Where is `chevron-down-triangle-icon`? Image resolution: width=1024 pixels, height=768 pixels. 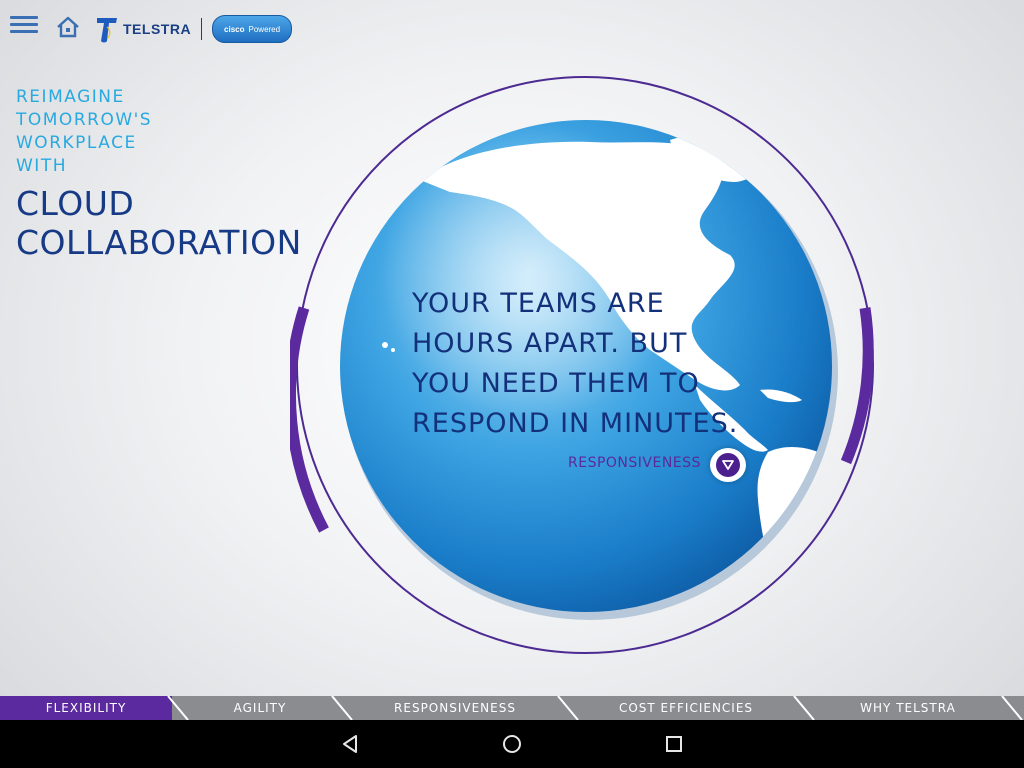
chevron-down-triangle-icon is located at coordinates (728, 465).